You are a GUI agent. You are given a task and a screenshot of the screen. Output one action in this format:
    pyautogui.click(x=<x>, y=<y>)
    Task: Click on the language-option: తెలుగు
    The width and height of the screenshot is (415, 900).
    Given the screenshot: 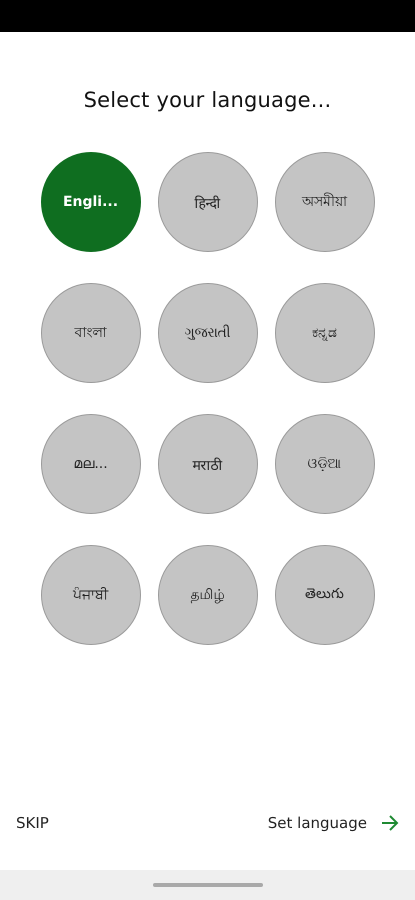 What is the action you would take?
    pyautogui.click(x=324, y=595)
    